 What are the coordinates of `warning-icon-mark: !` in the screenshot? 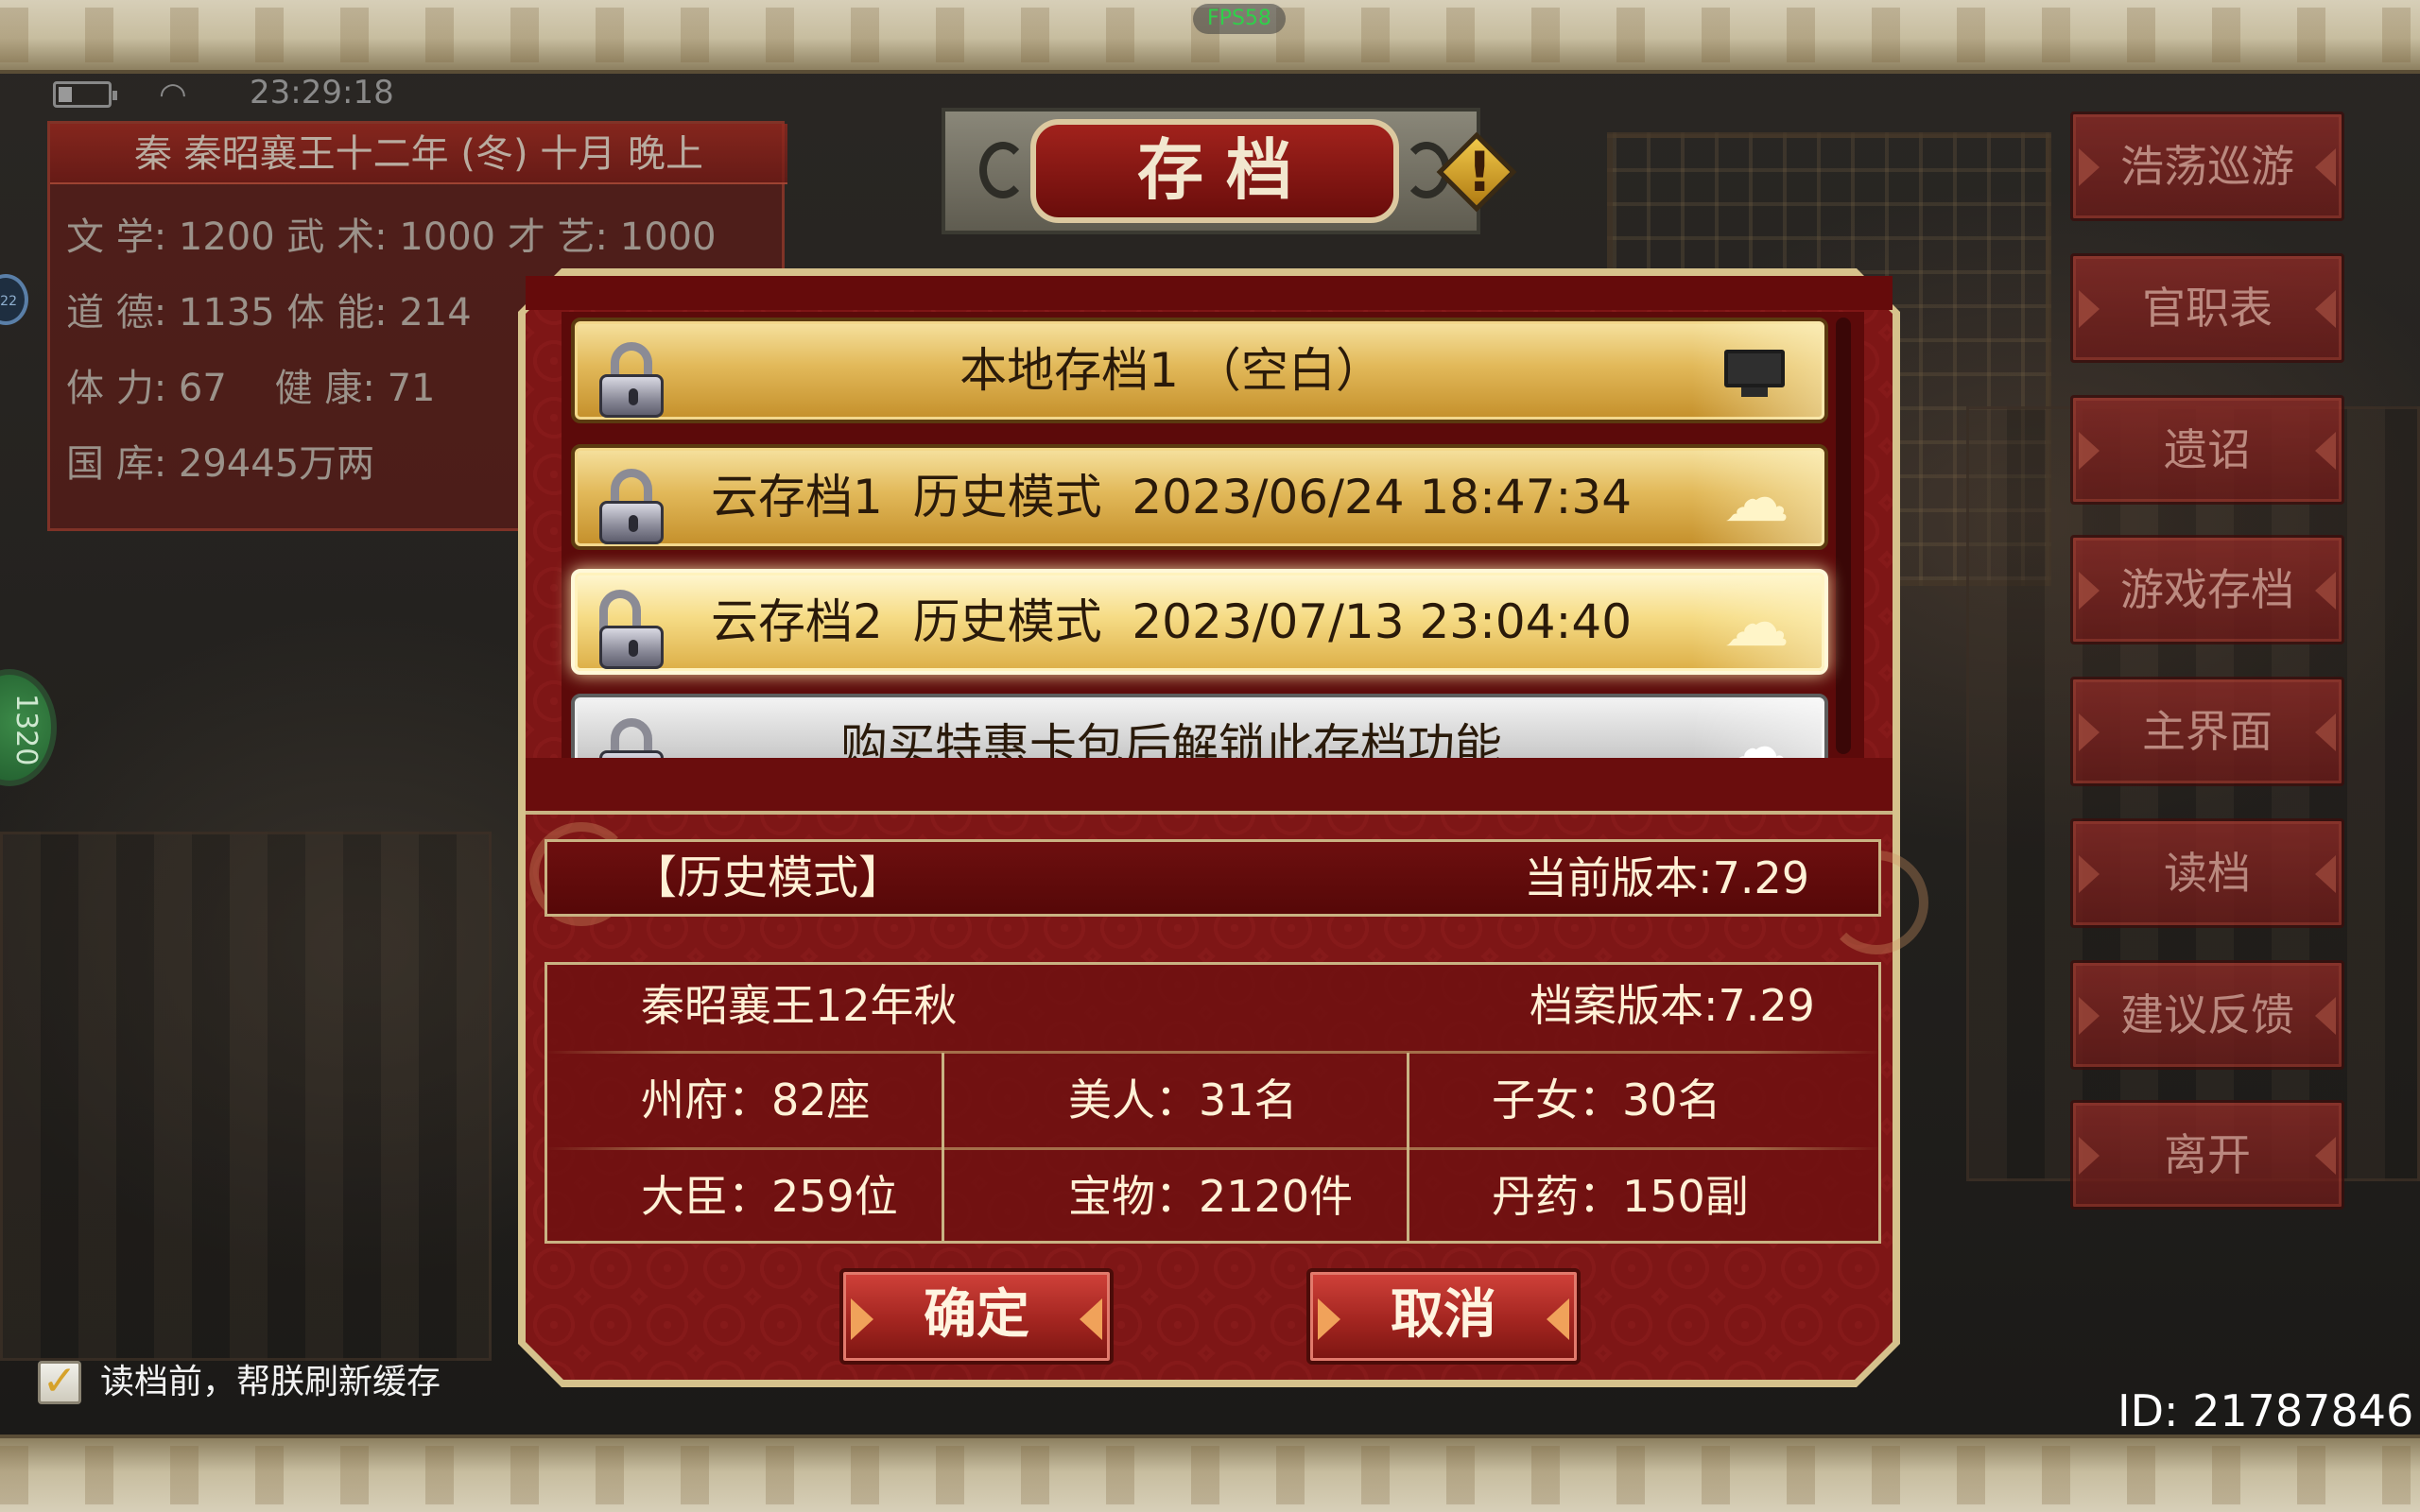 It's located at (1480, 172).